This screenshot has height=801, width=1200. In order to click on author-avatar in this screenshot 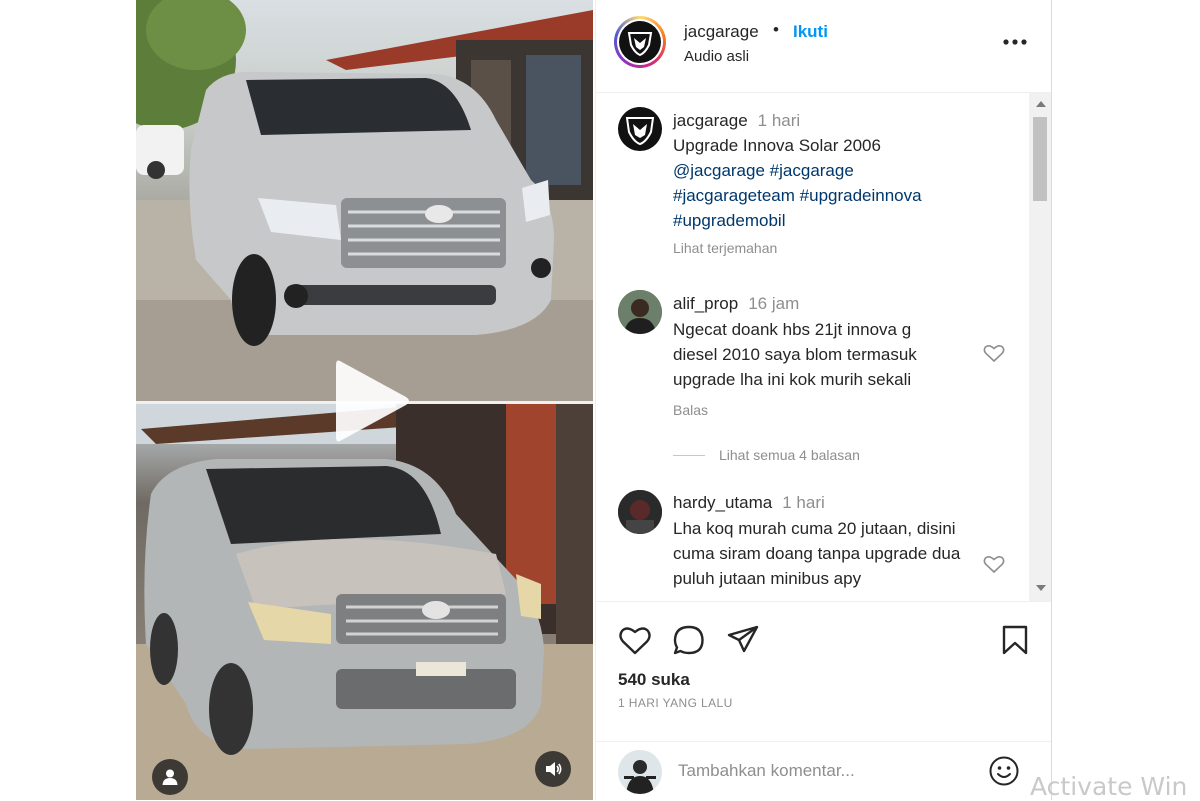, I will do `click(640, 42)`.